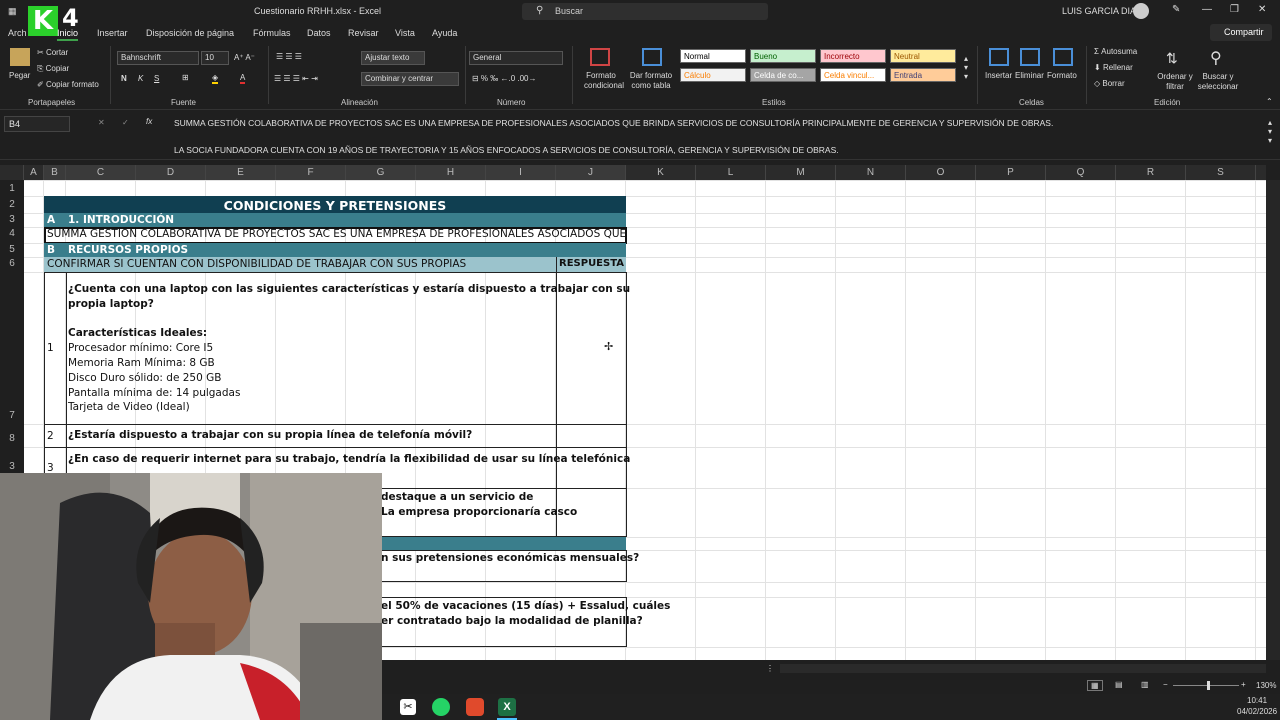  What do you see at coordinates (241, 172) in the screenshot?
I see `column-header-e: E` at bounding box center [241, 172].